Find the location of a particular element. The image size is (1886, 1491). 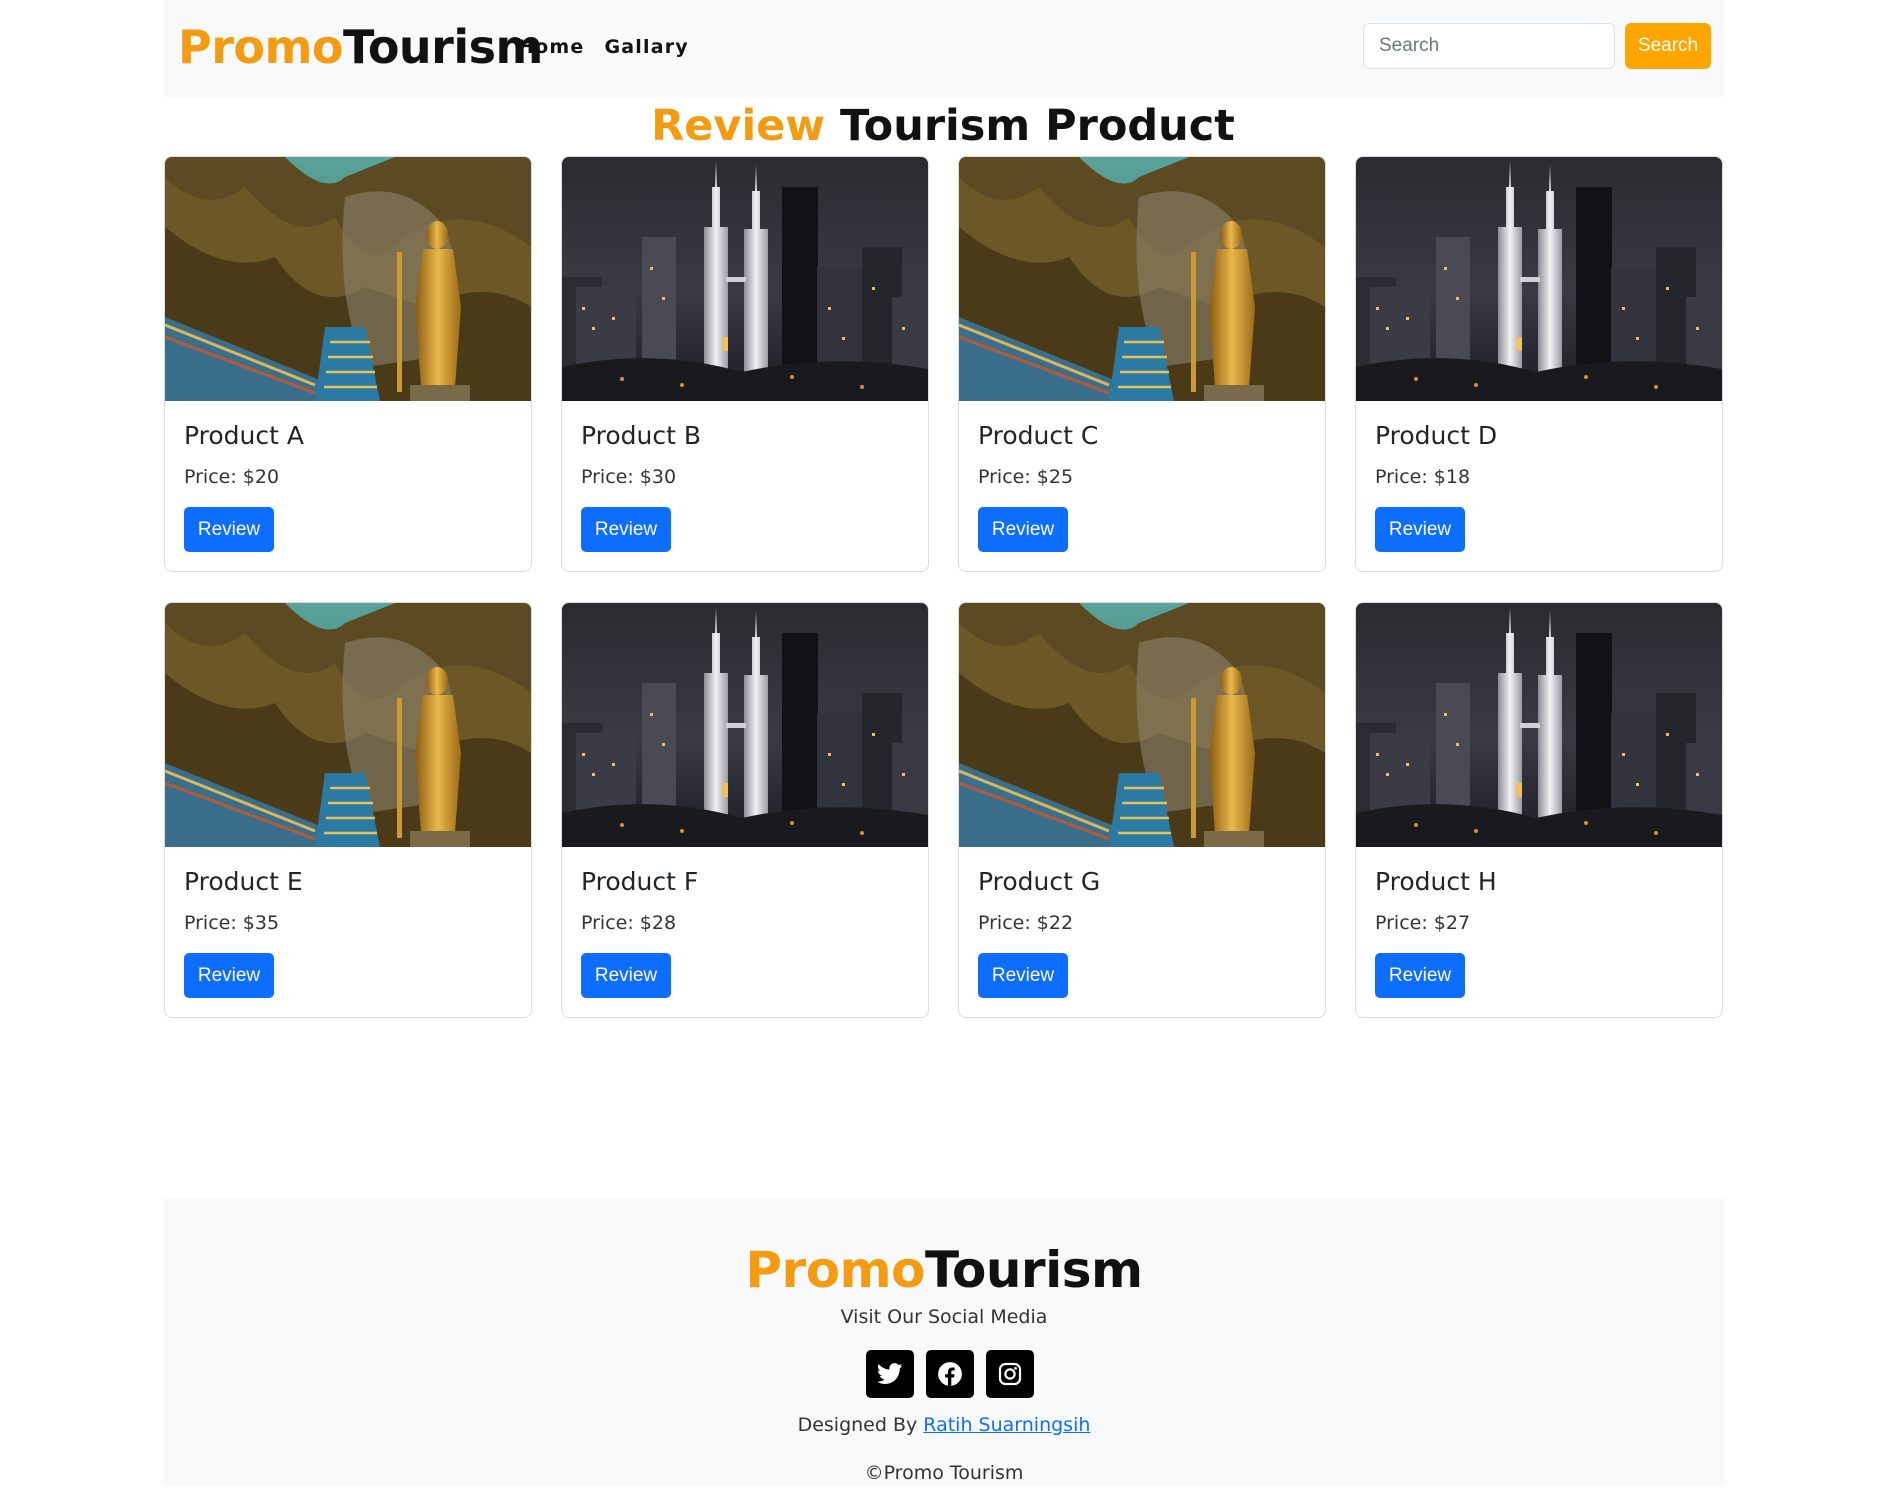

instagram-icon is located at coordinates (1010, 1374).